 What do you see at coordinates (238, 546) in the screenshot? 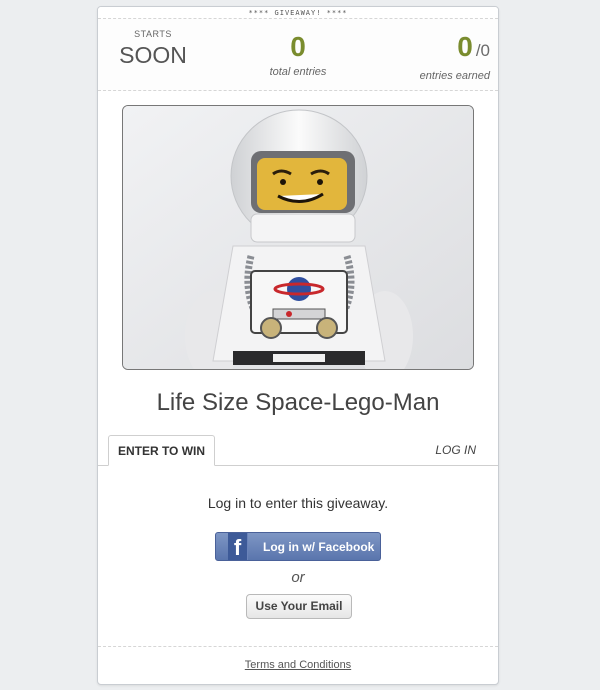
I see `facebook-icon: f` at bounding box center [238, 546].